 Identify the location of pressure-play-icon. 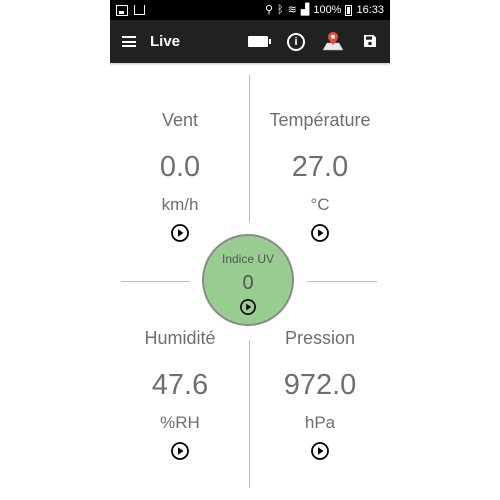
(320, 451).